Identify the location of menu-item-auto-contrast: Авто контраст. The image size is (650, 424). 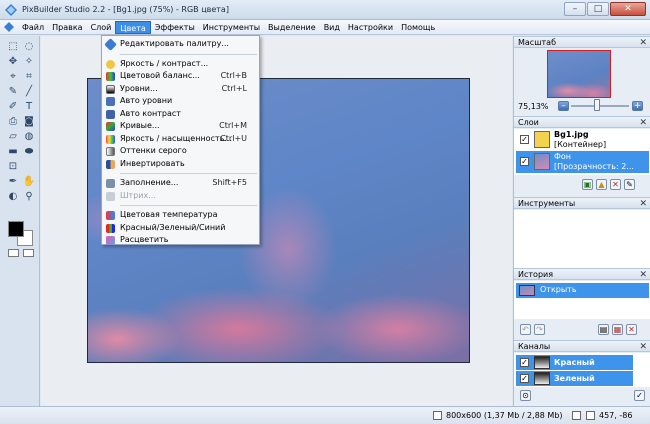
(180, 114).